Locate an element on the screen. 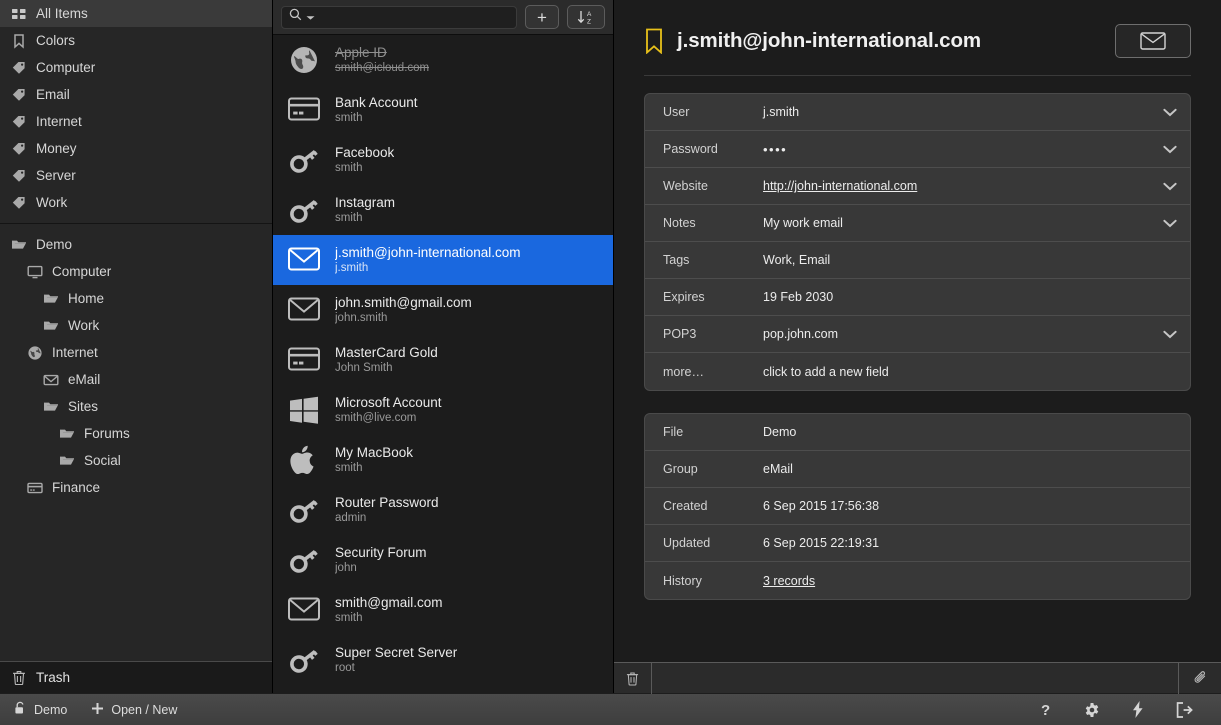  field-value: 6 Sep 2015 22:19:31 is located at coordinates (956, 543).